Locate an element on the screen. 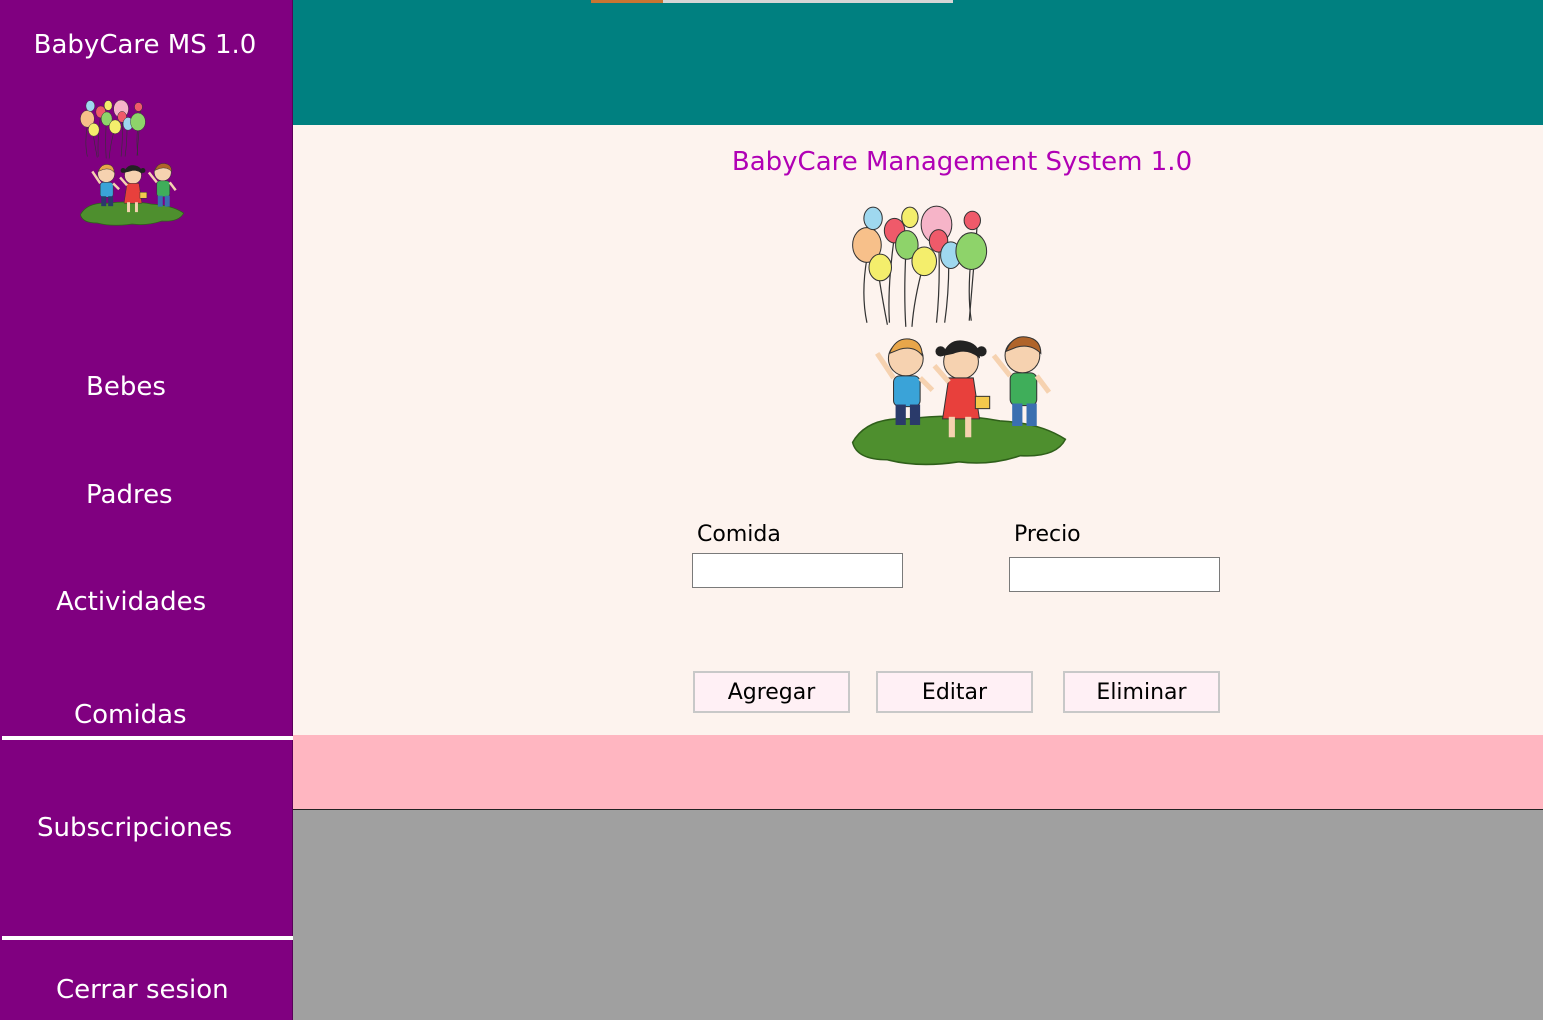  sidebar-item-padres: Padres is located at coordinates (129, 495).